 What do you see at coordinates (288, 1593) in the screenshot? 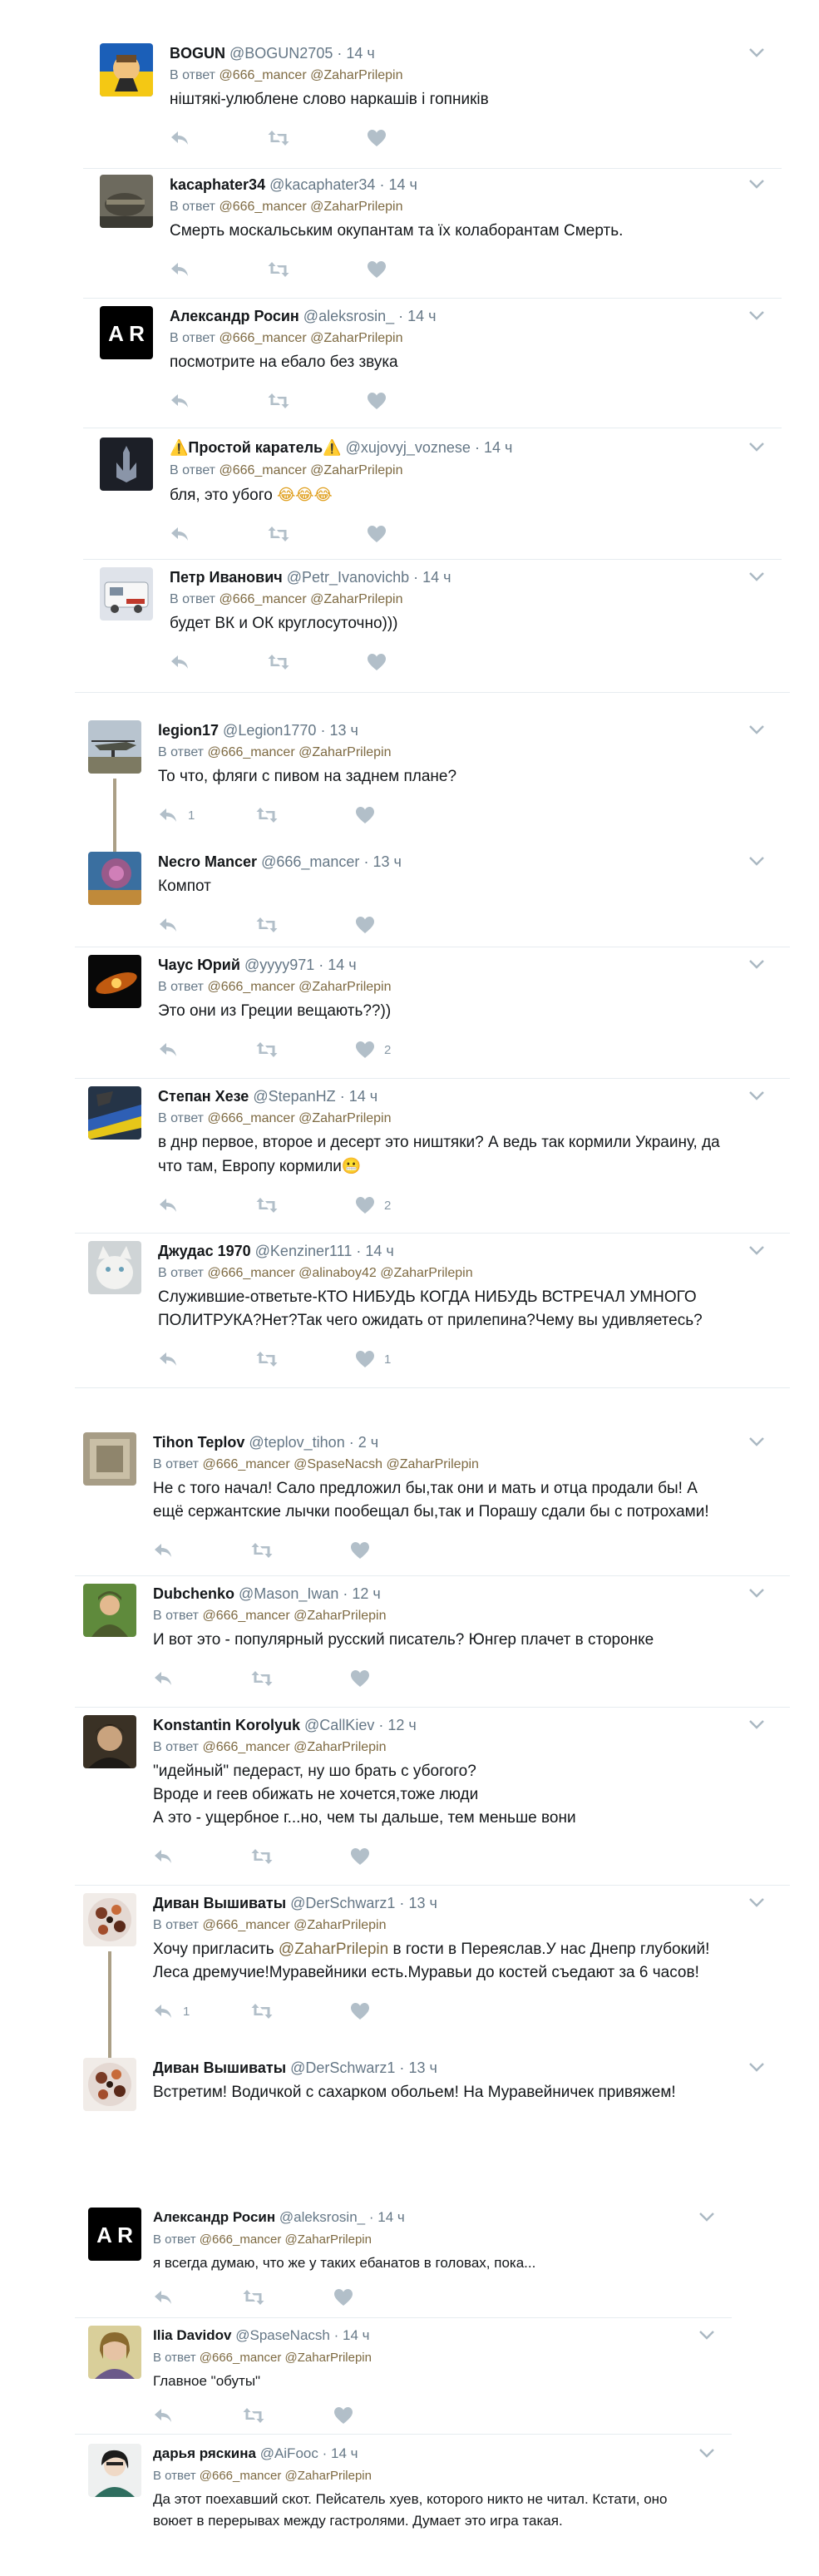
I see `author-handle: @Mason_Iwan` at bounding box center [288, 1593].